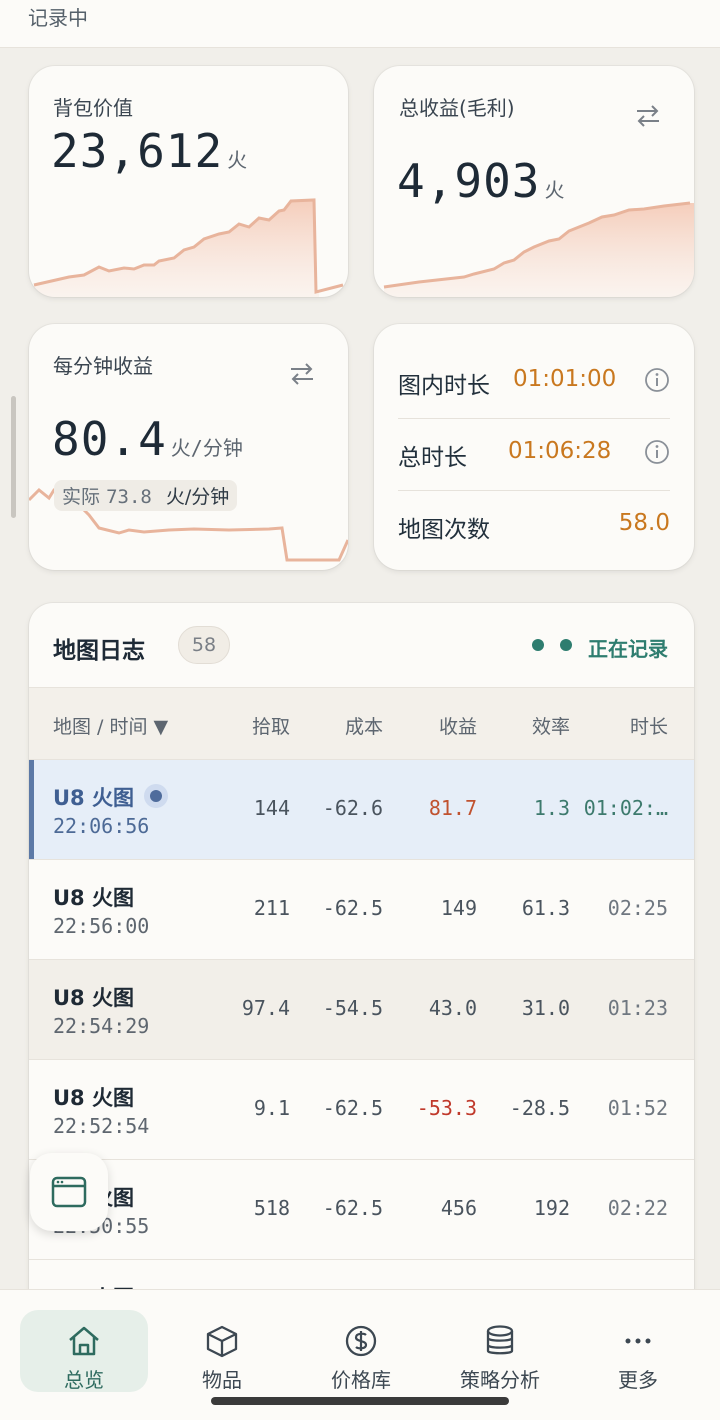  Describe the element at coordinates (500, 1340) in the screenshot. I see `database-icon` at that location.